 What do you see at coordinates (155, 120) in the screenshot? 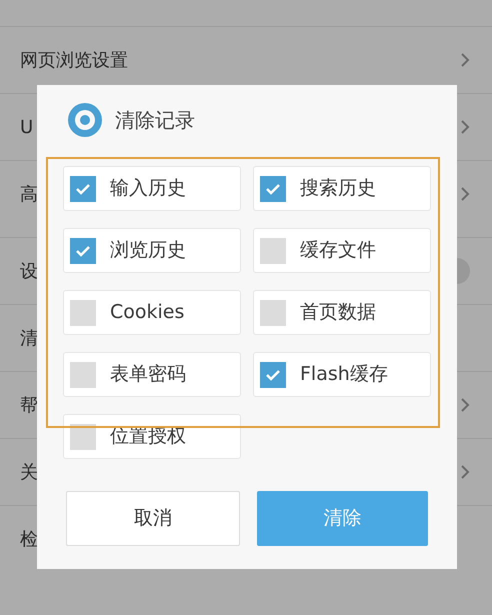
I see `dialog-title: 清除记录` at bounding box center [155, 120].